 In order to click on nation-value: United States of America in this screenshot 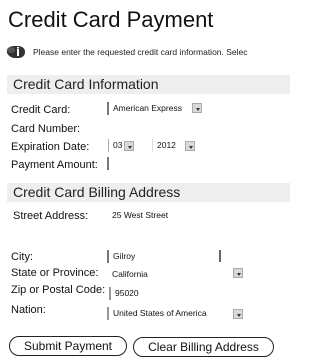, I will do `click(160, 313)`.